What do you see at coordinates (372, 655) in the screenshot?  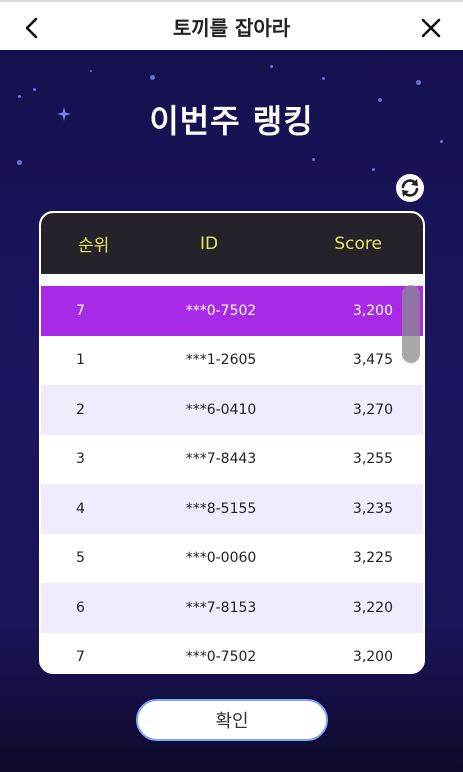 I see `score-cell: 3,200` at bounding box center [372, 655].